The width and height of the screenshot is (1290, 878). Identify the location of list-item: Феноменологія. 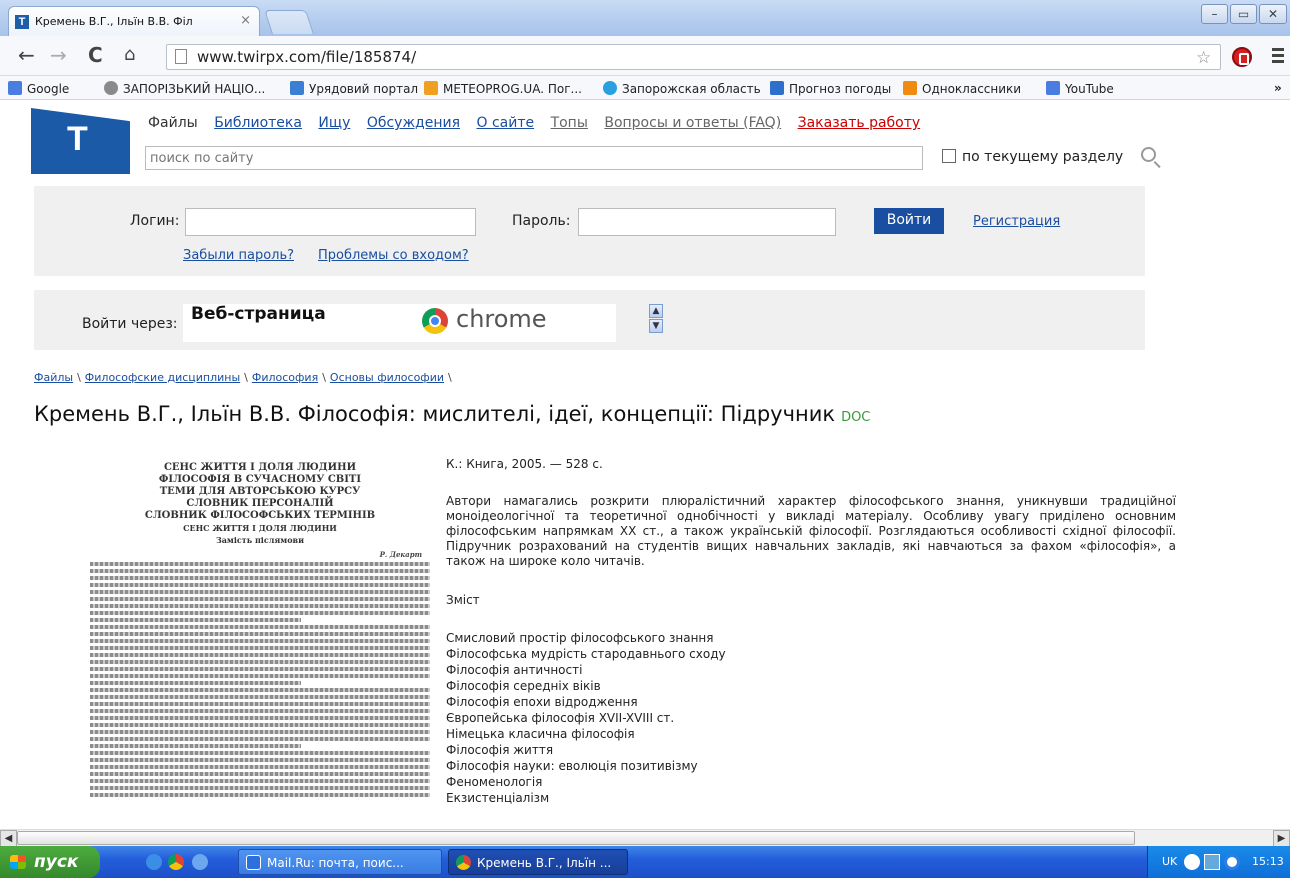
(494, 782).